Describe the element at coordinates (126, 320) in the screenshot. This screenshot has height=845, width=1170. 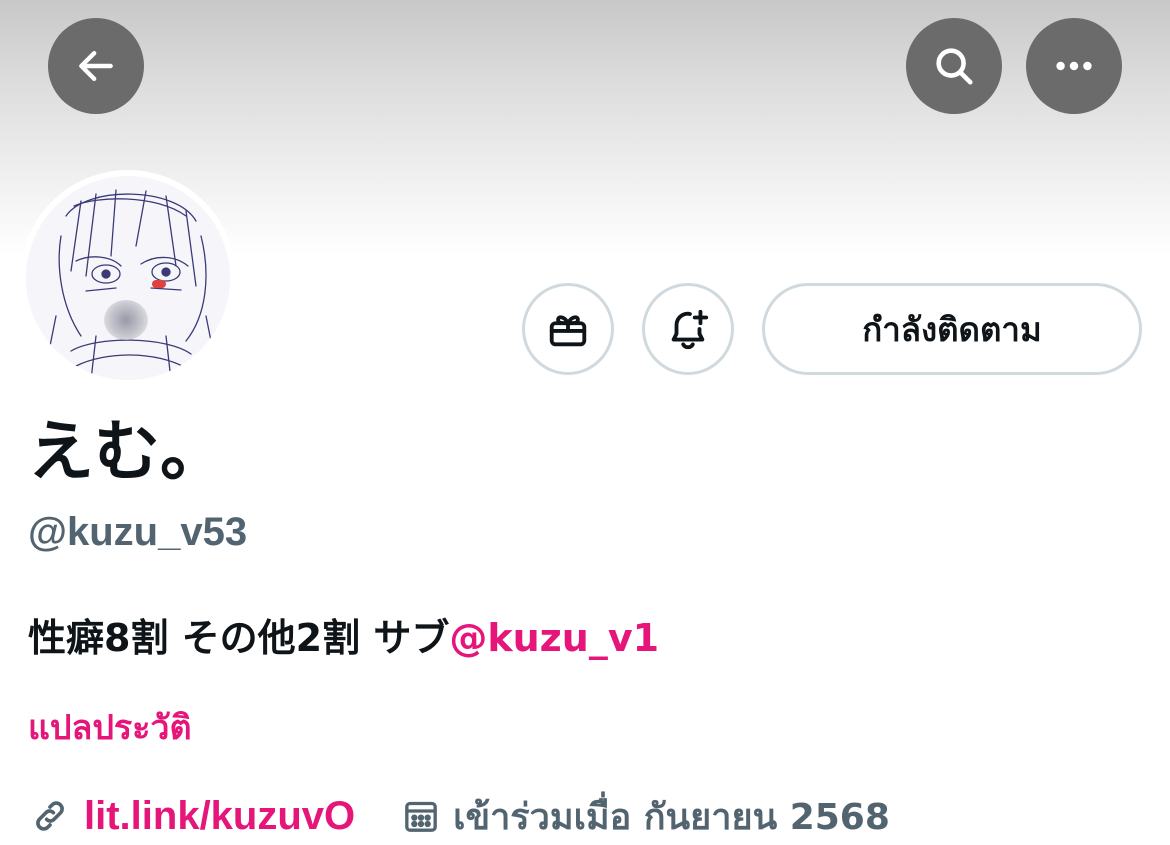
I see `avatar-blur` at that location.